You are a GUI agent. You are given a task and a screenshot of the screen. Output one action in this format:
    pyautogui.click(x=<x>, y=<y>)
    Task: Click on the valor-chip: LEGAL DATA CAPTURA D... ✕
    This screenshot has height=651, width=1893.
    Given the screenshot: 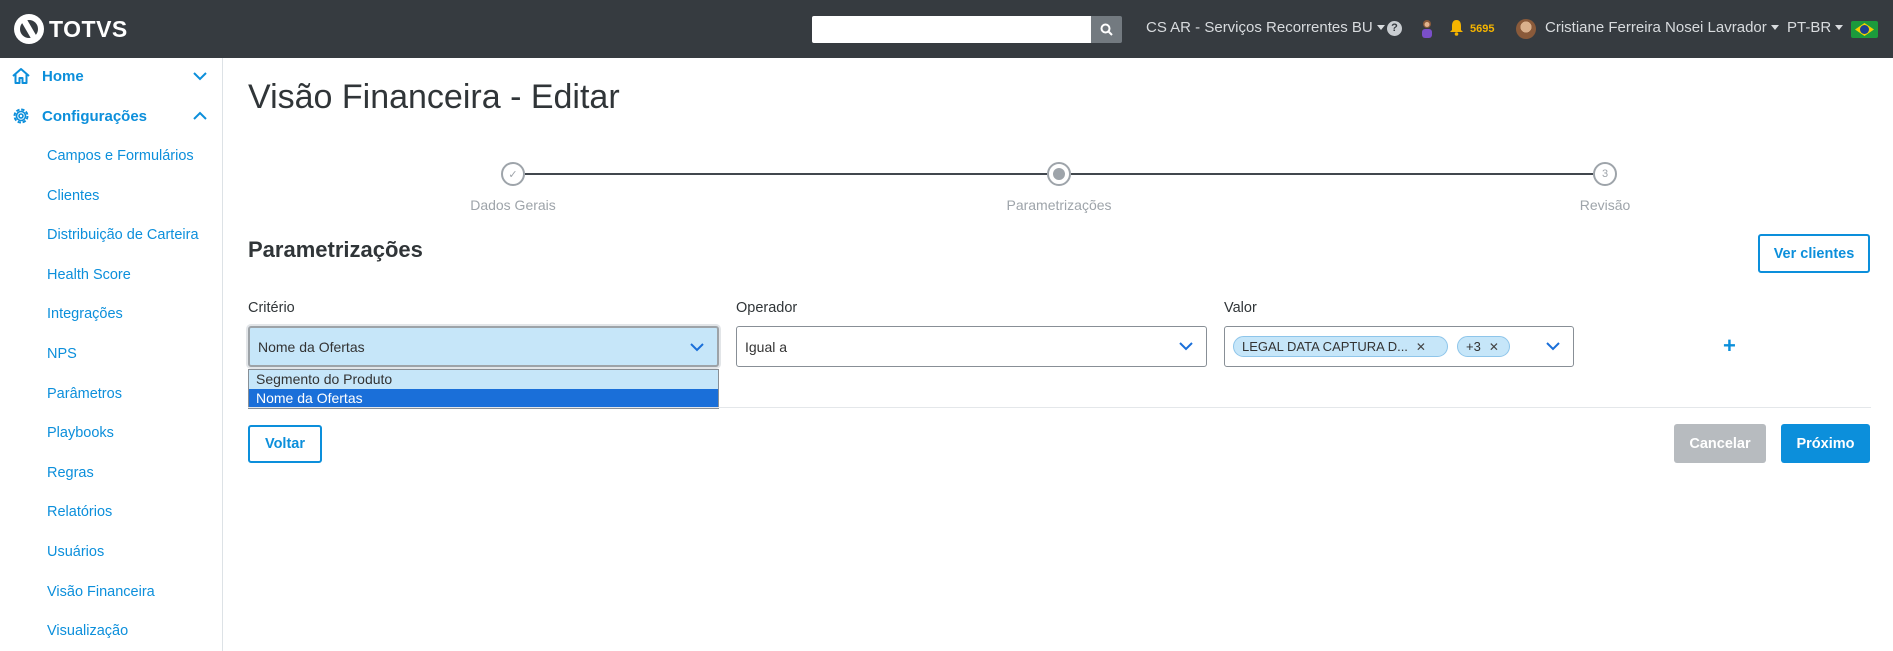 What is the action you would take?
    pyautogui.click(x=1340, y=346)
    